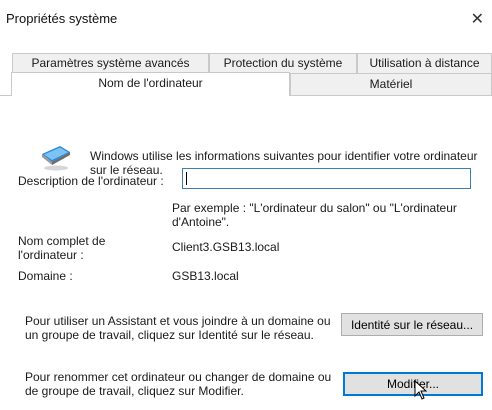 This screenshot has width=492, height=410. I want to click on domain-value: GSB13.local, so click(205, 276).